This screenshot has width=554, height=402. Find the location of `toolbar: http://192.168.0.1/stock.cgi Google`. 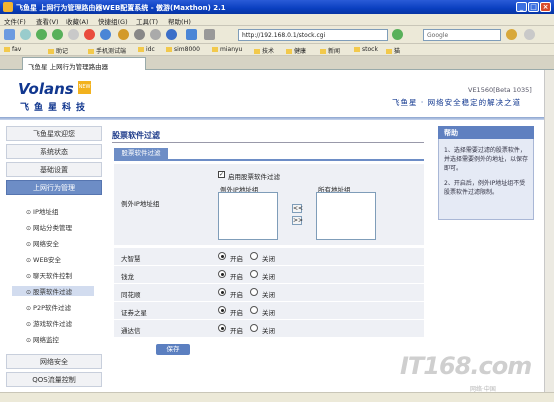

toolbar: http://192.168.0.1/stock.cgi Google is located at coordinates (277, 35).